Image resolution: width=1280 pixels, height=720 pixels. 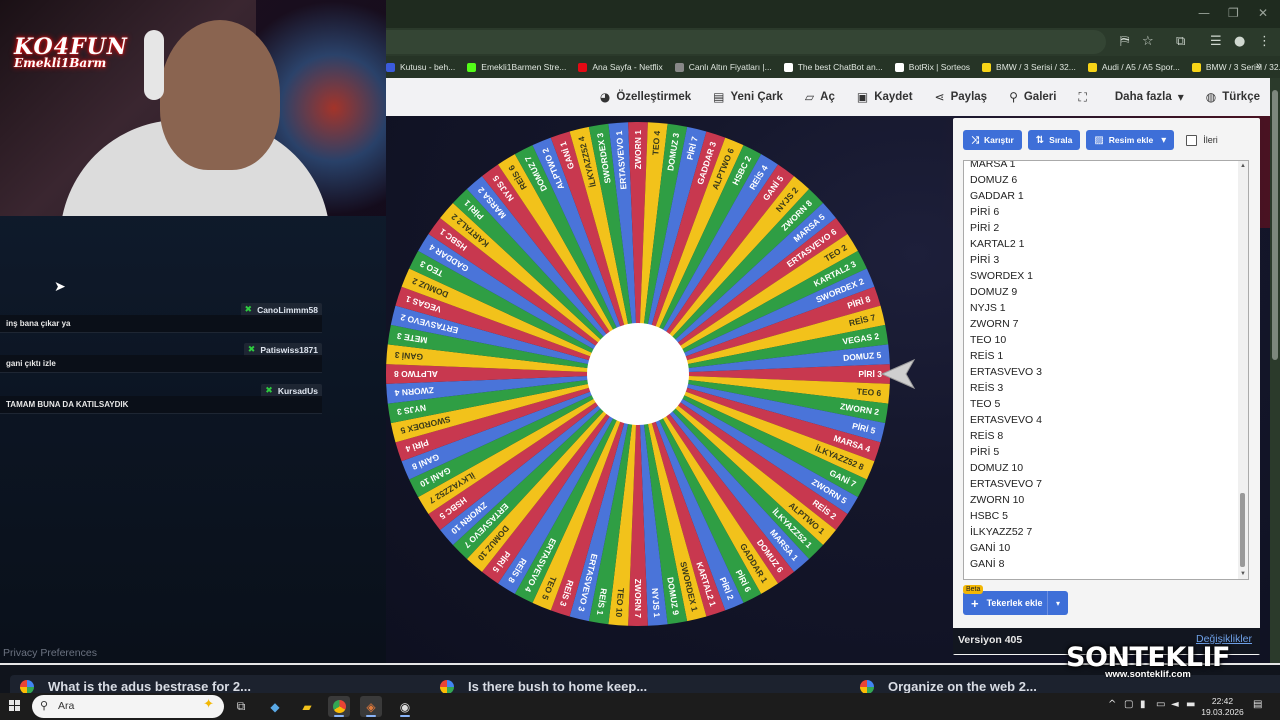 I want to click on new-wheel-button: ▤ Yeni Çark, so click(x=748, y=97).